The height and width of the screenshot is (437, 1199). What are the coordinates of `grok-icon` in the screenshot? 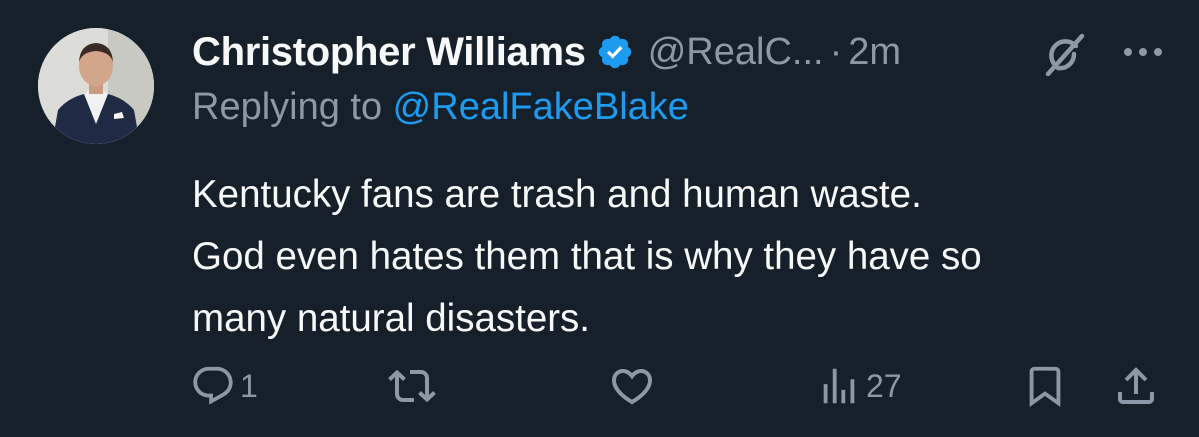 It's located at (1063, 54).